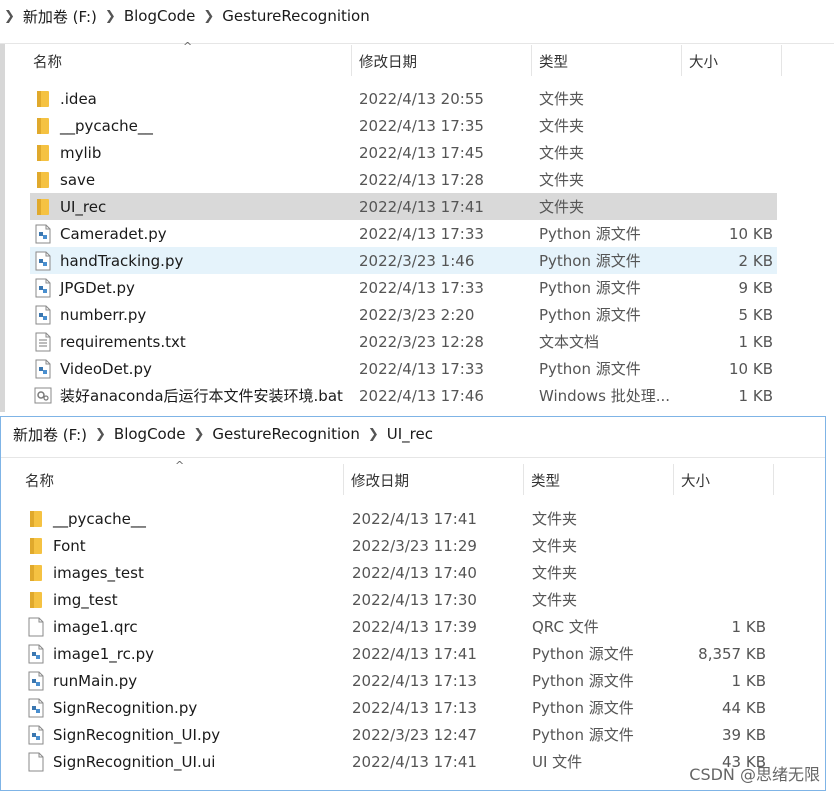 The image size is (834, 791). Describe the element at coordinates (744, 734) in the screenshot. I see `file-size: 39 KB` at that location.